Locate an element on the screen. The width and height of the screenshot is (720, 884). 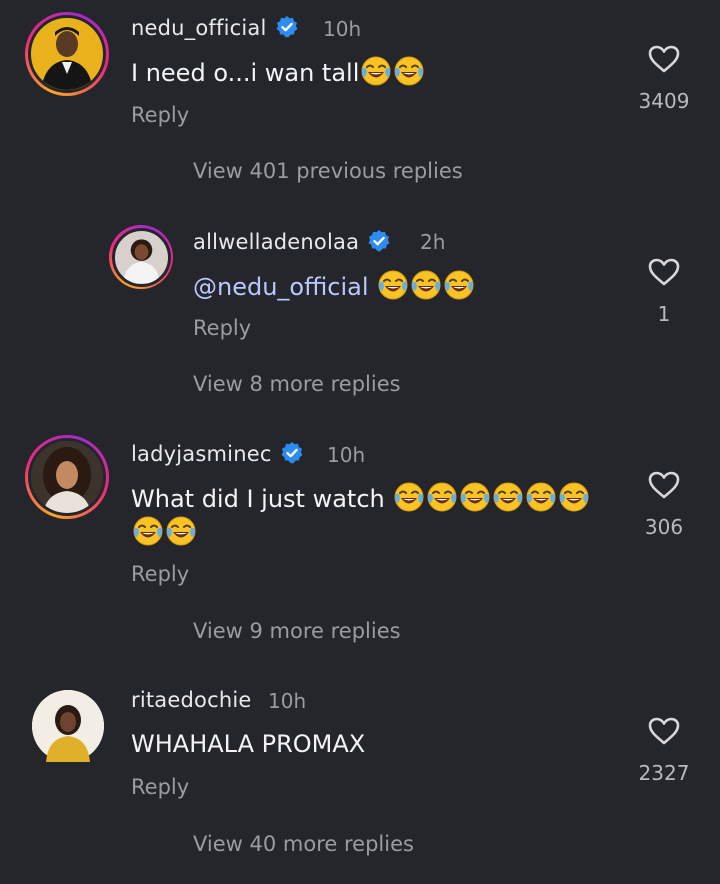
like-count: 306 is located at coordinates (664, 527).